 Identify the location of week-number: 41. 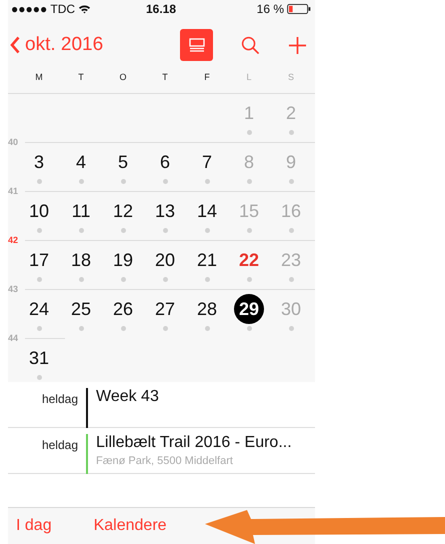
(14, 191).